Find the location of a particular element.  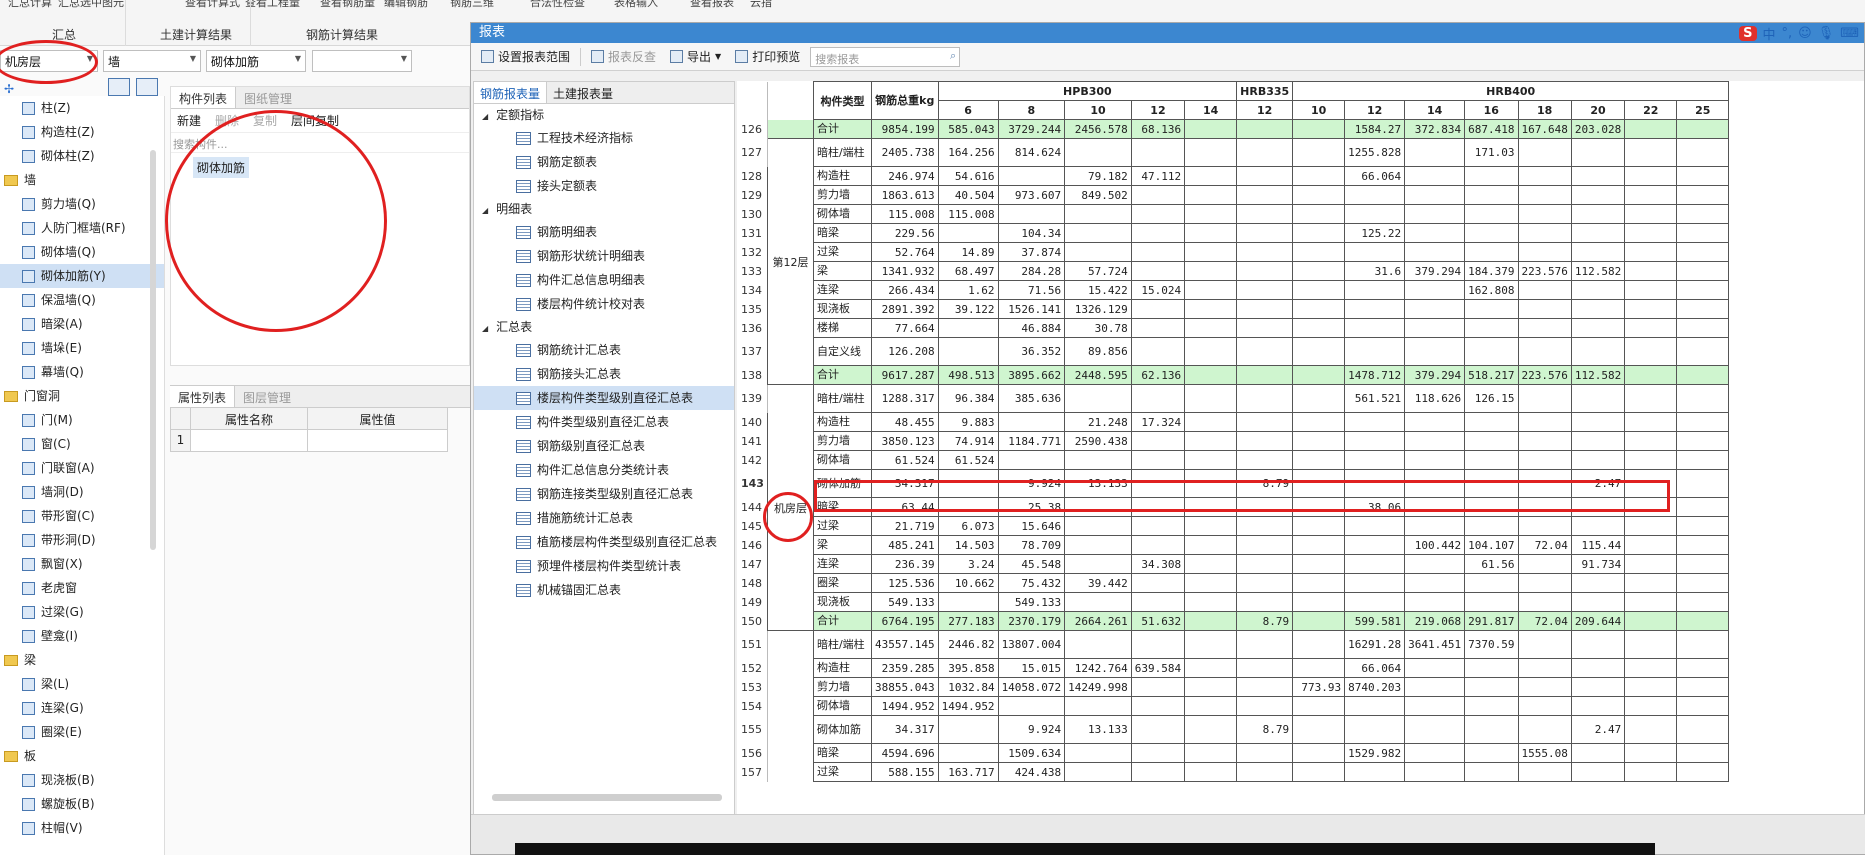

report-tree-item: 钢筋连接类型级别直径汇总表 is located at coordinates (604, 494).